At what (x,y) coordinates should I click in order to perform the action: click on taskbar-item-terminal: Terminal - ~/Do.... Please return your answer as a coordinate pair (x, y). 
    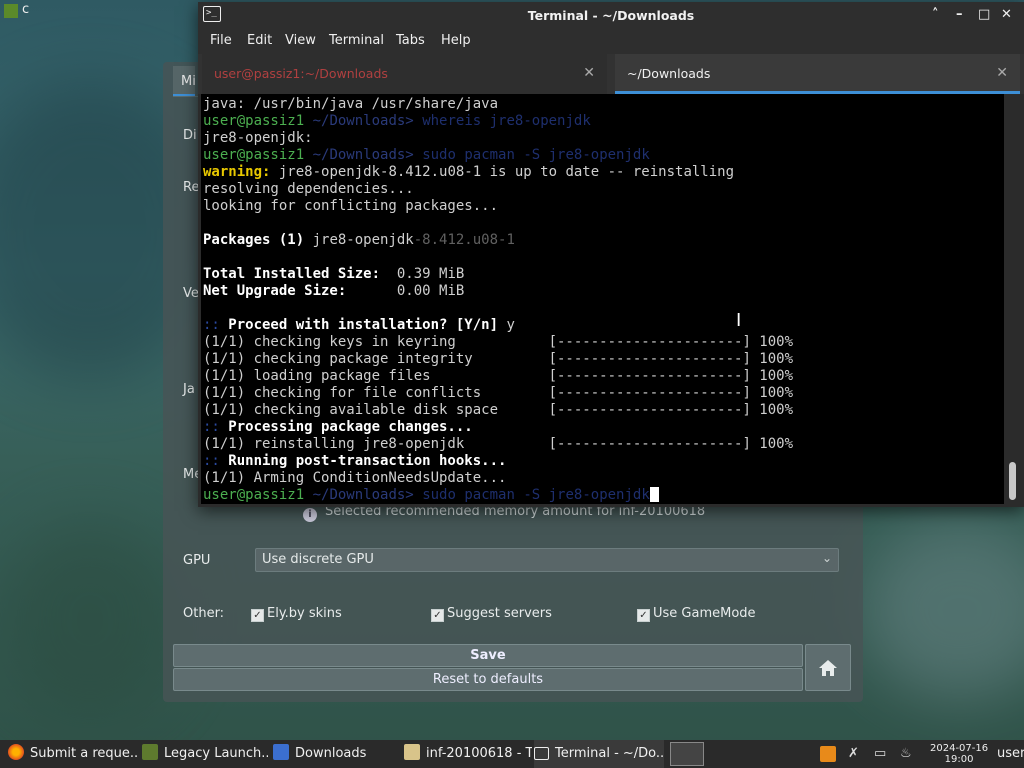
    Looking at the image, I should click on (599, 754).